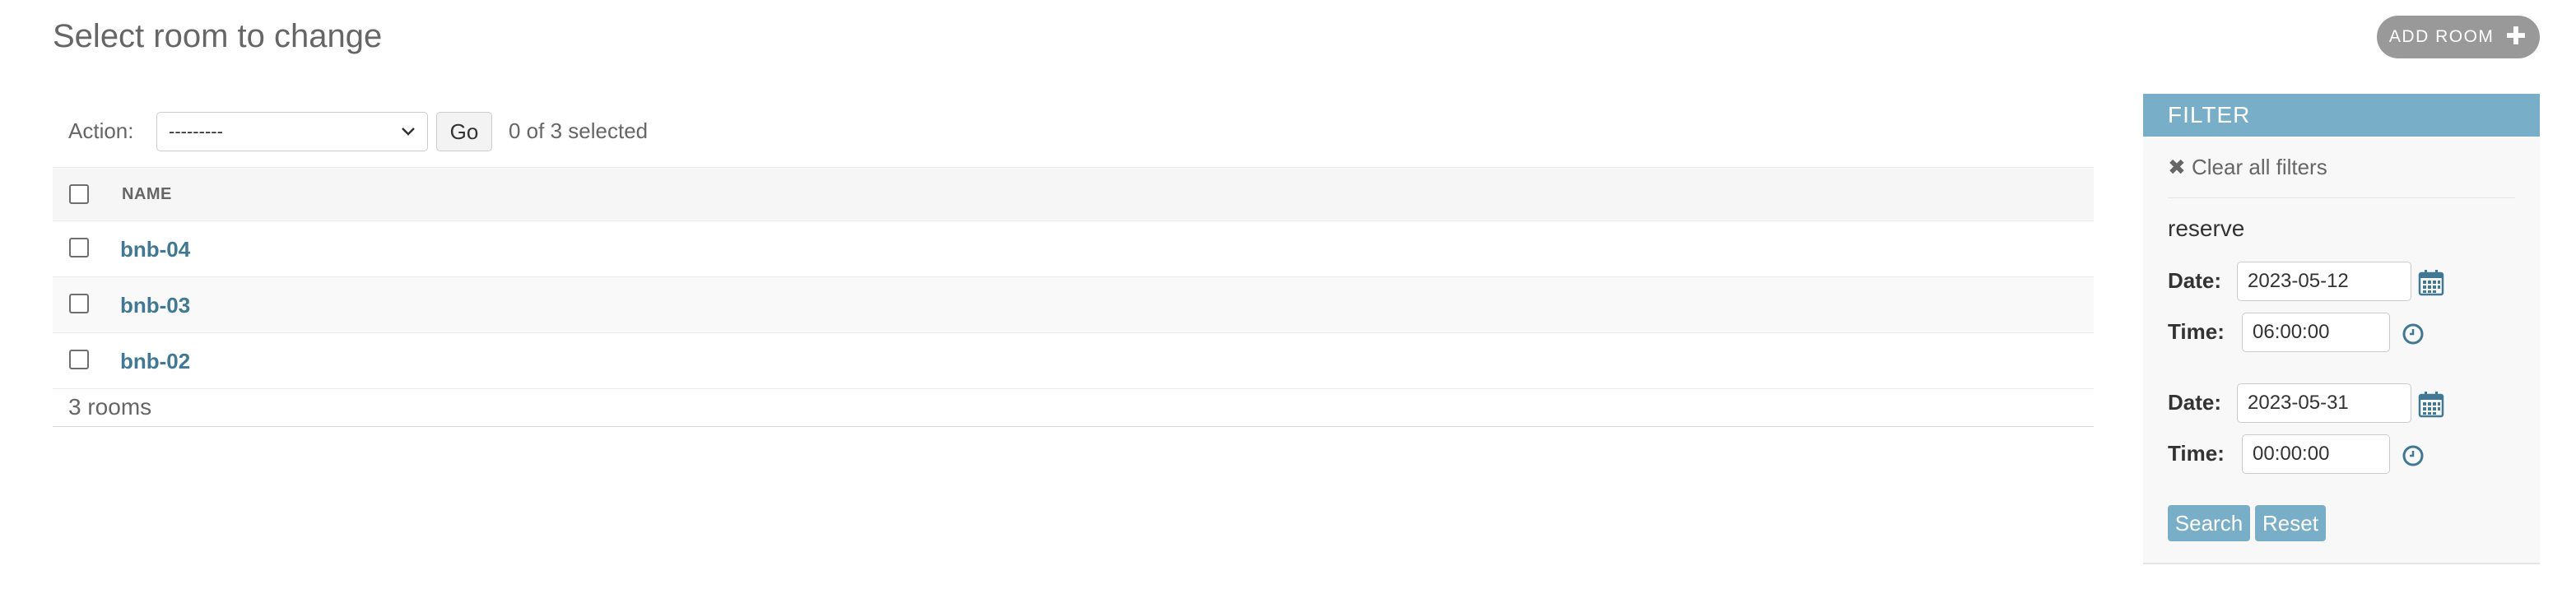 Image resolution: width=2576 pixels, height=603 pixels. What do you see at coordinates (2196, 453) in the screenshot?
I see `end-time-label: Time:` at bounding box center [2196, 453].